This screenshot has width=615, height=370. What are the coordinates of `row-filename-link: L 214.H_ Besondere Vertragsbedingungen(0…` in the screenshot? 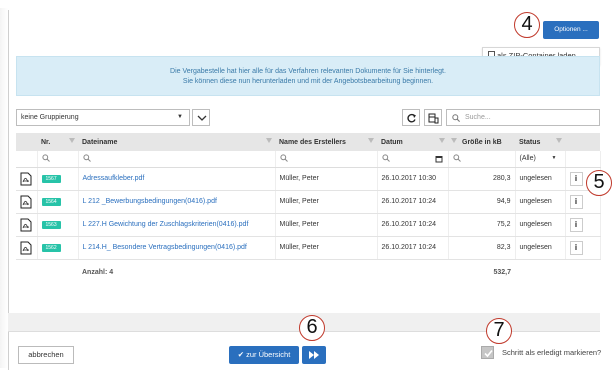 It's located at (177, 248).